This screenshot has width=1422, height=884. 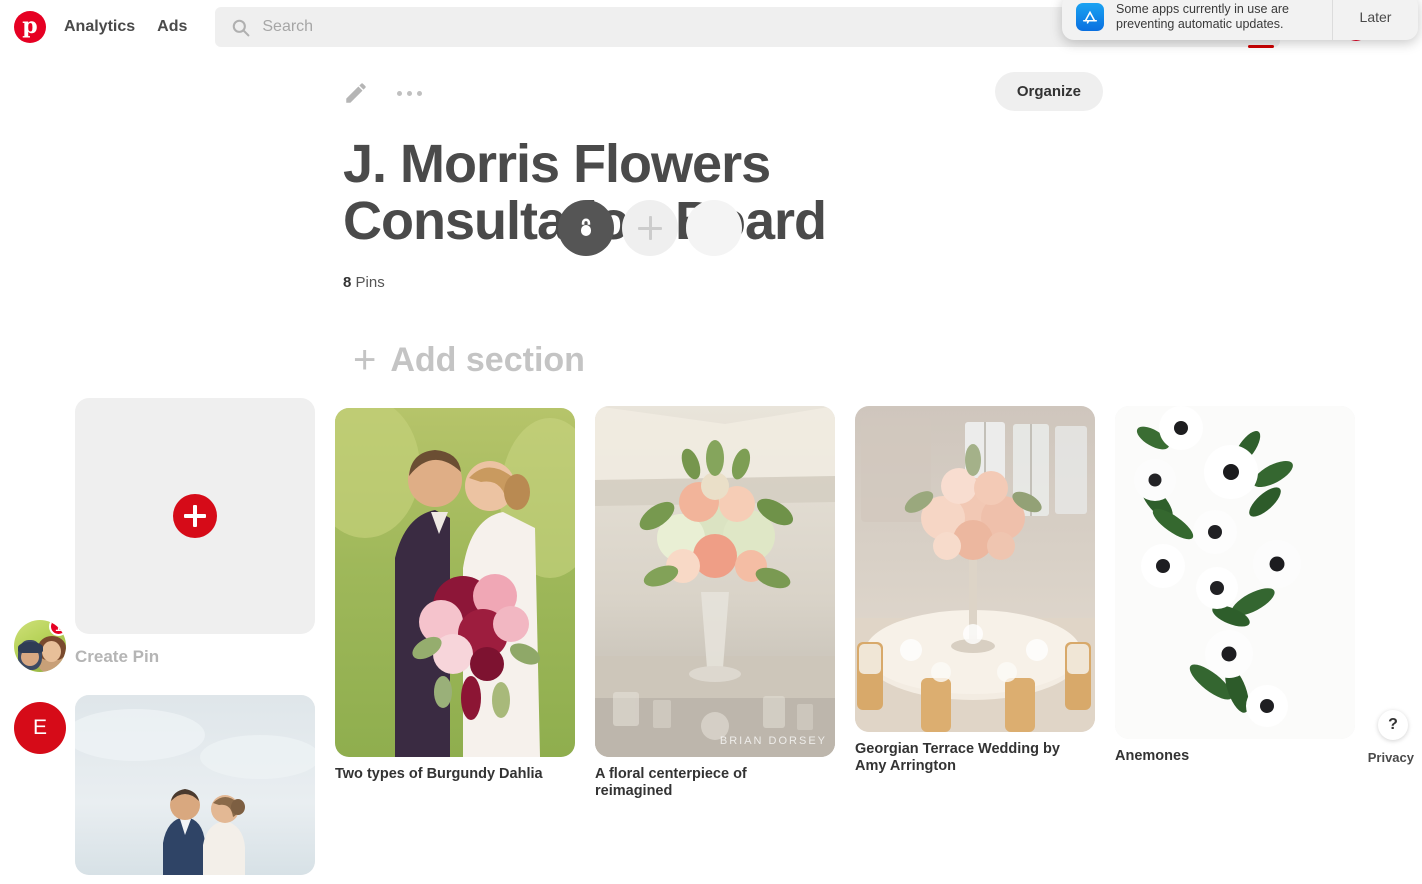 I want to click on create-pin-label: Create Pin, so click(x=117, y=656).